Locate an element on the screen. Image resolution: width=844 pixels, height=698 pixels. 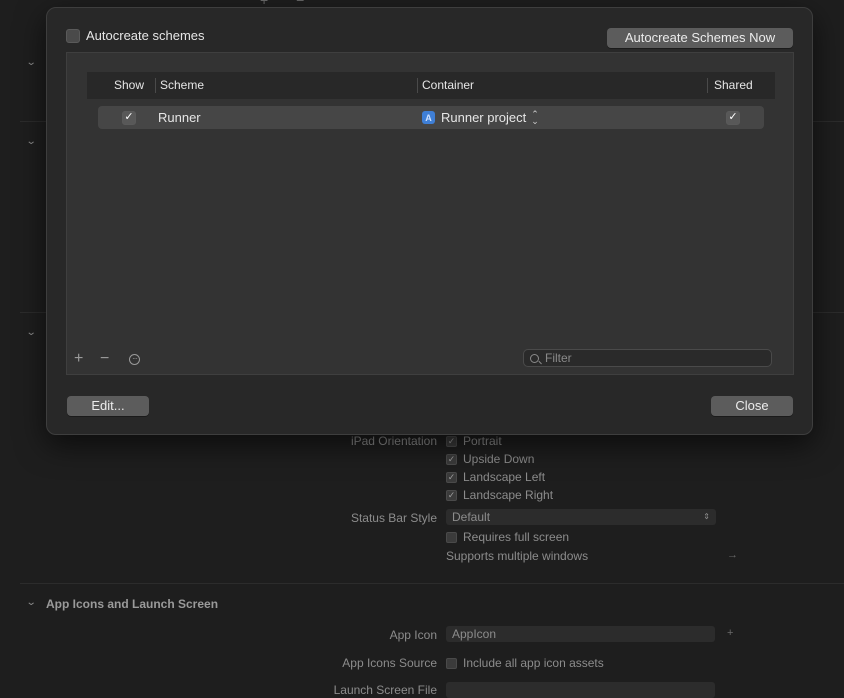
container-value: Runner project is located at coordinates (484, 117).